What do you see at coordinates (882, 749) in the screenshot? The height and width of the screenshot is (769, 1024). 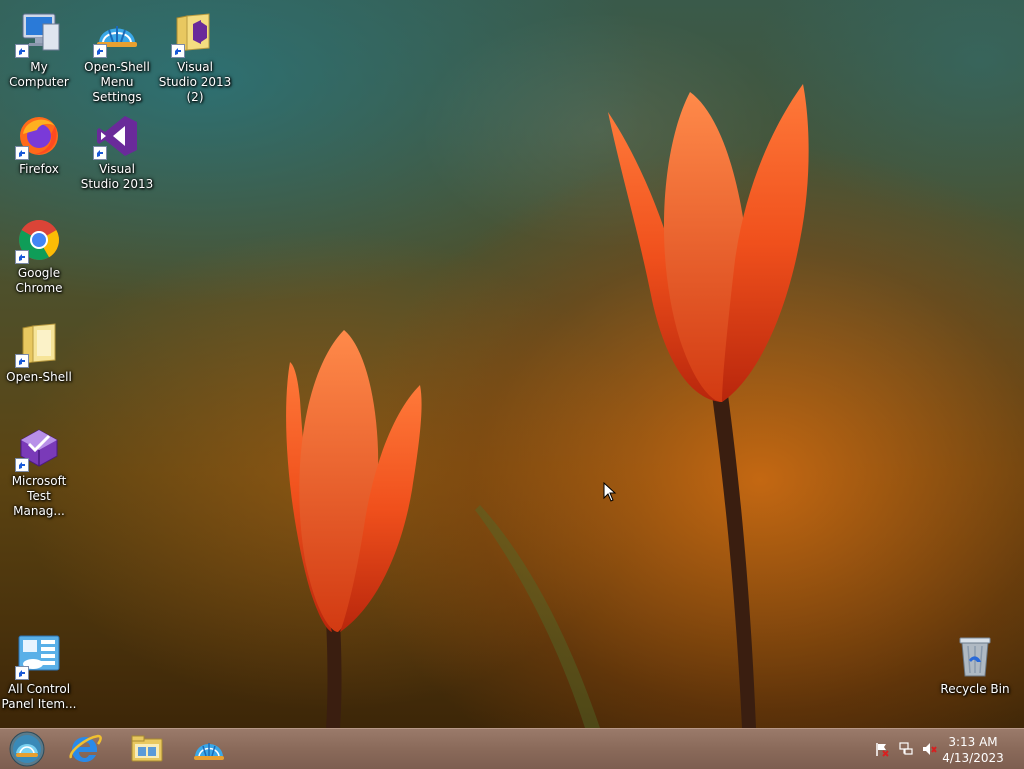 I see `action-center-flag-icon` at bounding box center [882, 749].